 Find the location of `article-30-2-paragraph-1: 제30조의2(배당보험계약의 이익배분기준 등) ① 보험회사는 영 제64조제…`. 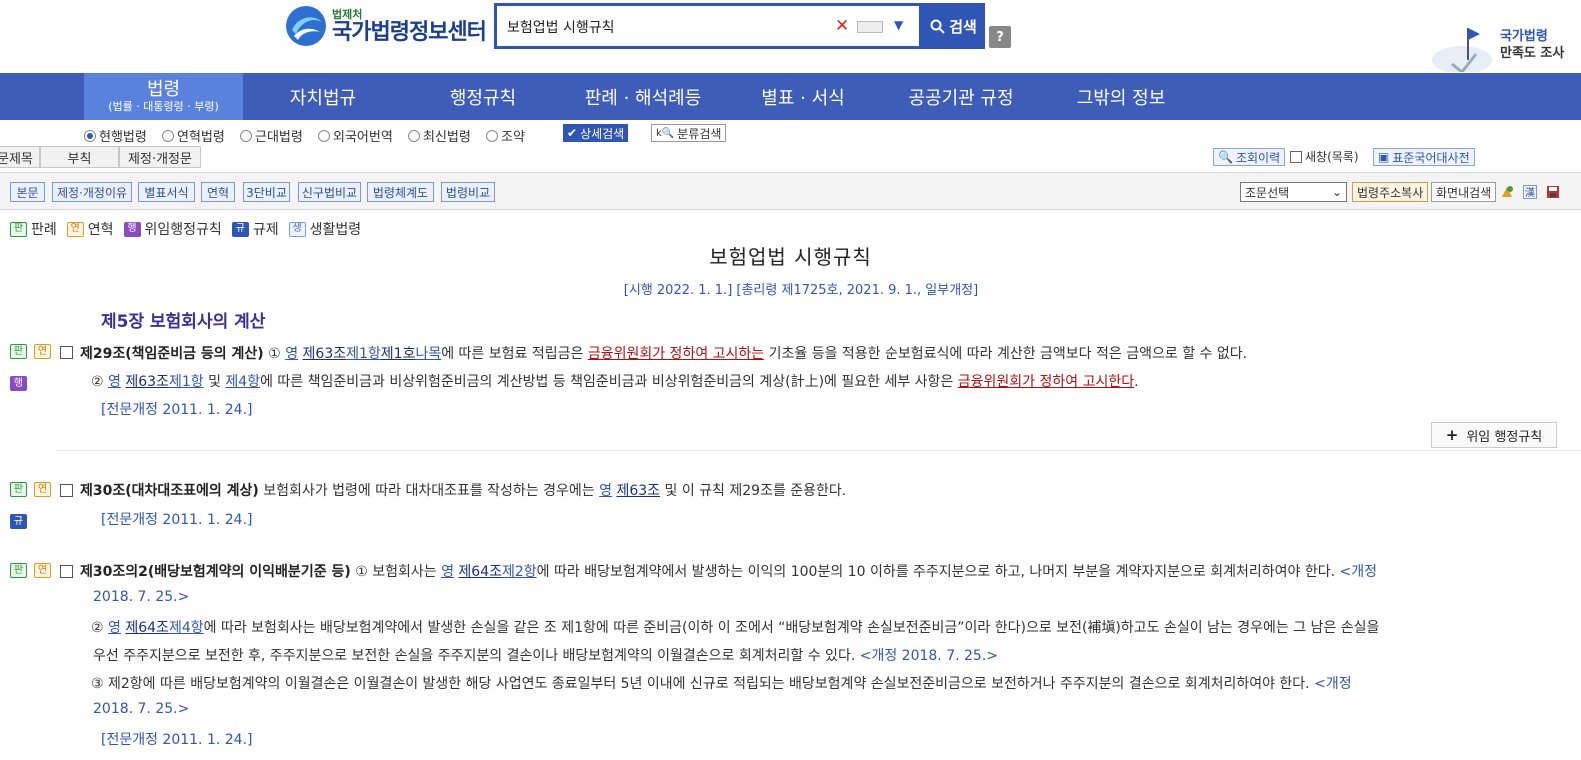

article-30-2-paragraph-1: 제30조의2(배당보험계약의 이익배분기준 등) ① 보험회사는 영 제64조제… is located at coordinates (728, 572).